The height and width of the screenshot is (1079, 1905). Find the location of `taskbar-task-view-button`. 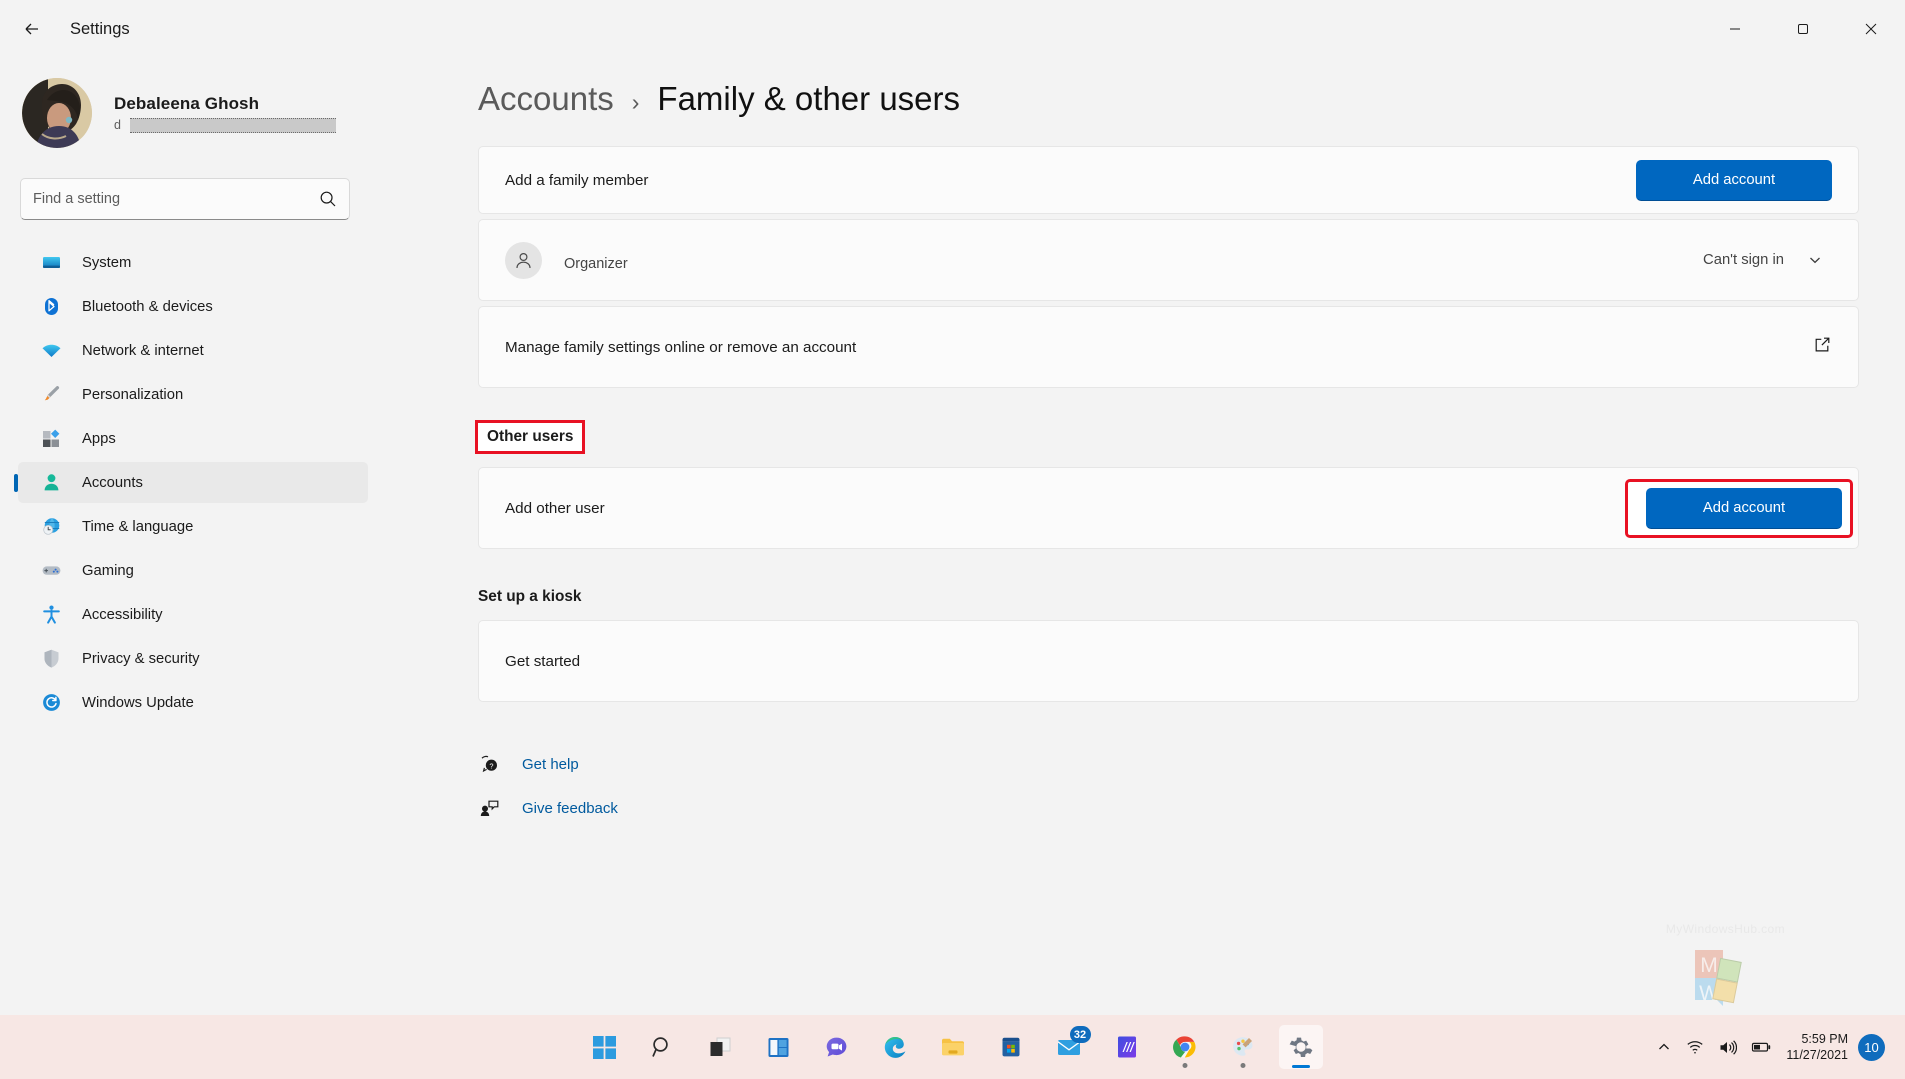

taskbar-task-view-button is located at coordinates (721, 1047).